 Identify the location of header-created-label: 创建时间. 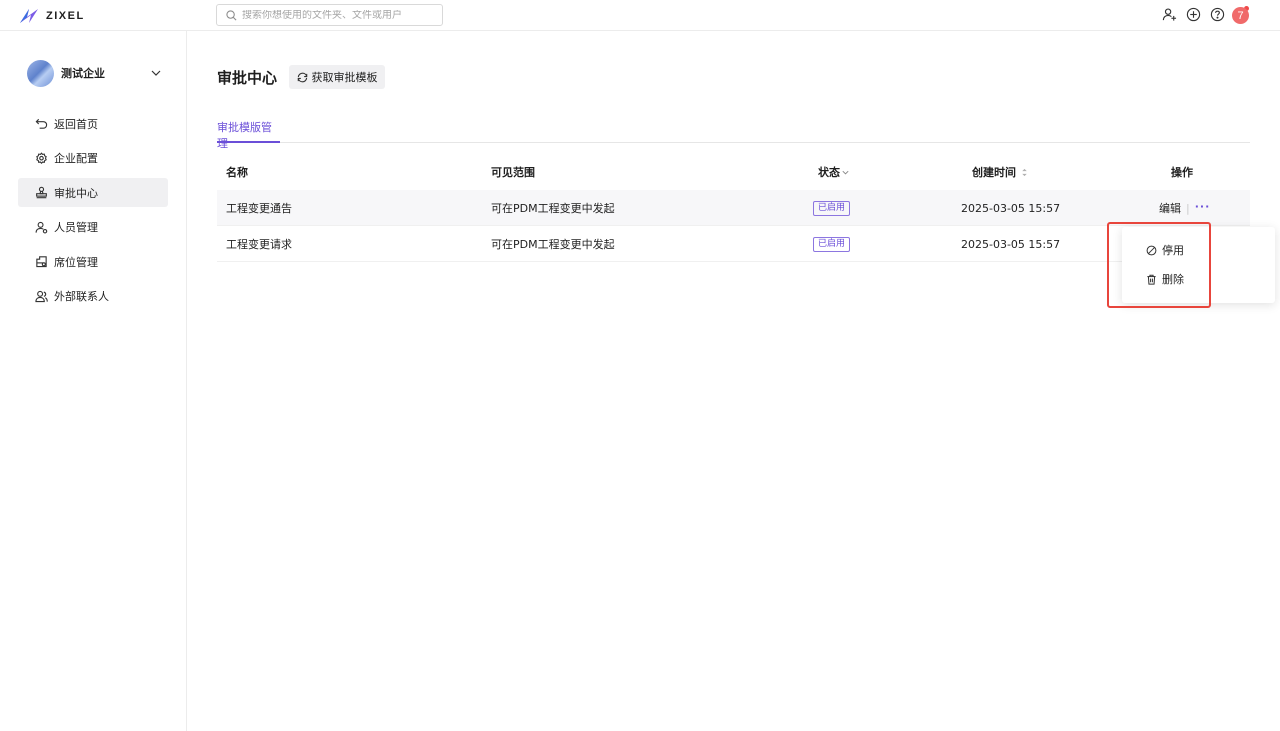
(994, 172).